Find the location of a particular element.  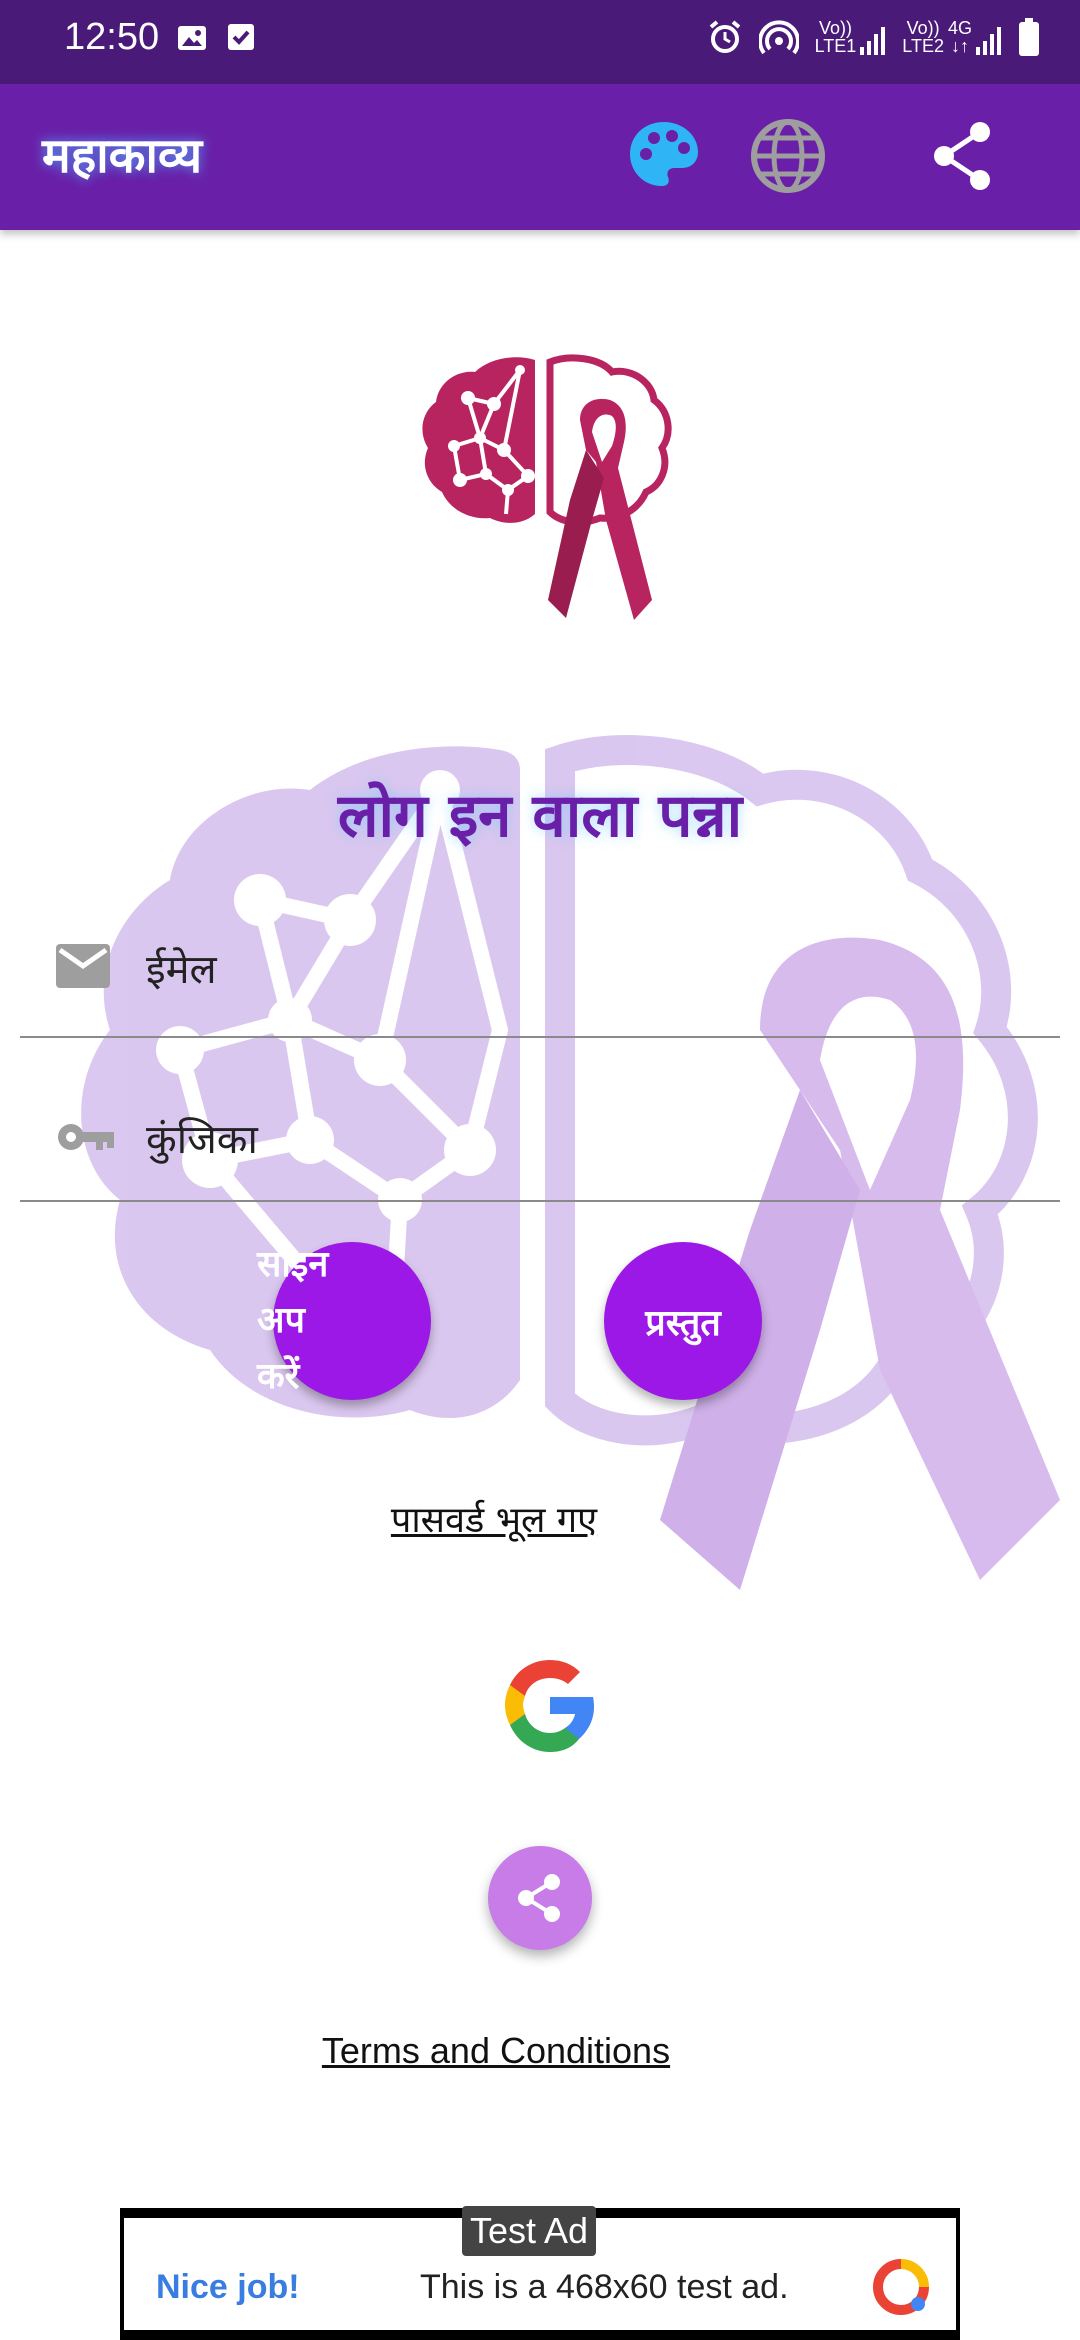

app-logo is located at coordinates (547, 487).